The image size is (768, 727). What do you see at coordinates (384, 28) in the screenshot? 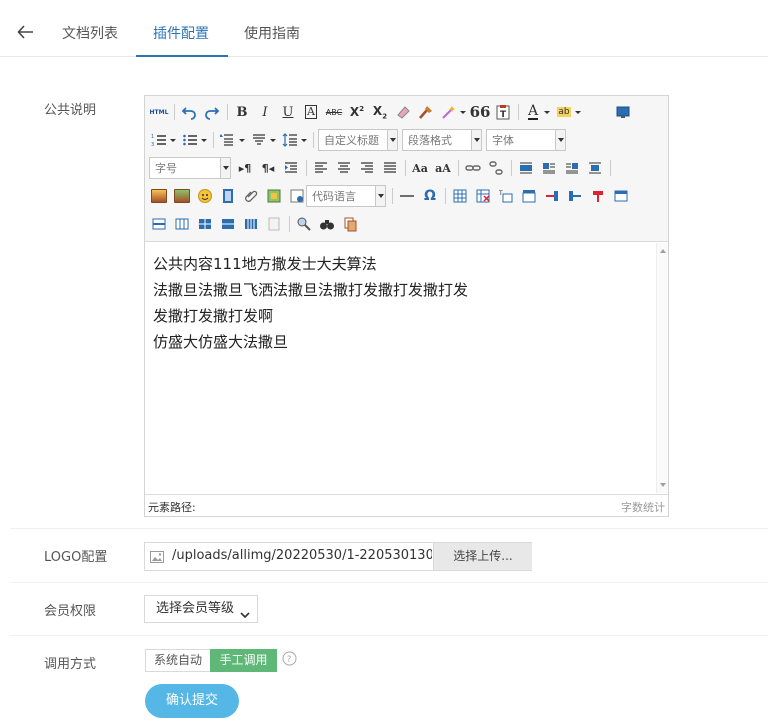
I see `tab-bar: 文档列表 插件配置 使用指南` at bounding box center [384, 28].